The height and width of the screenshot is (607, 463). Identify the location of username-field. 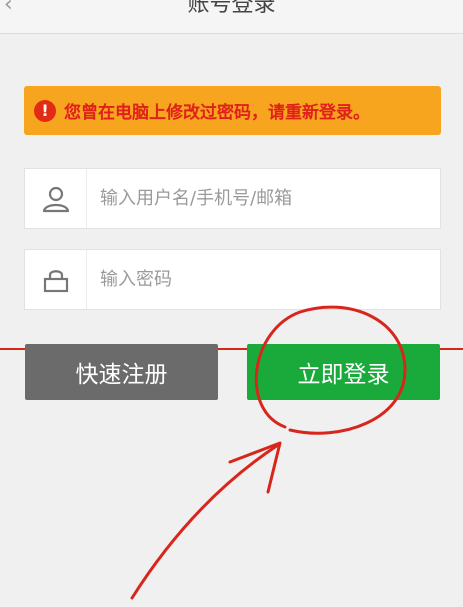
(232, 198).